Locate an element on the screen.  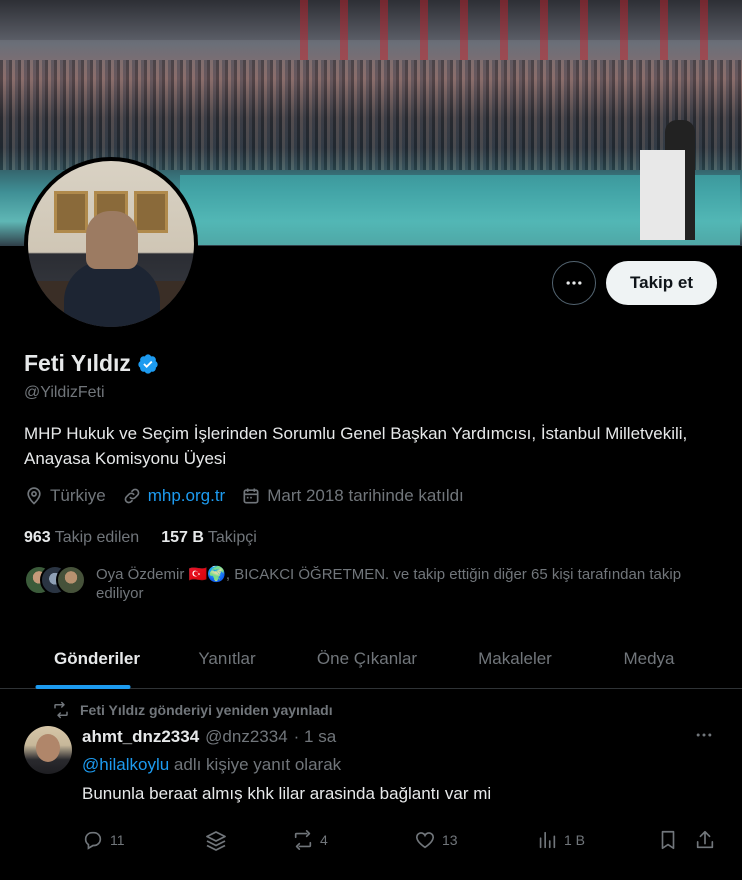
tab-label: Medya is located at coordinates (649, 658).